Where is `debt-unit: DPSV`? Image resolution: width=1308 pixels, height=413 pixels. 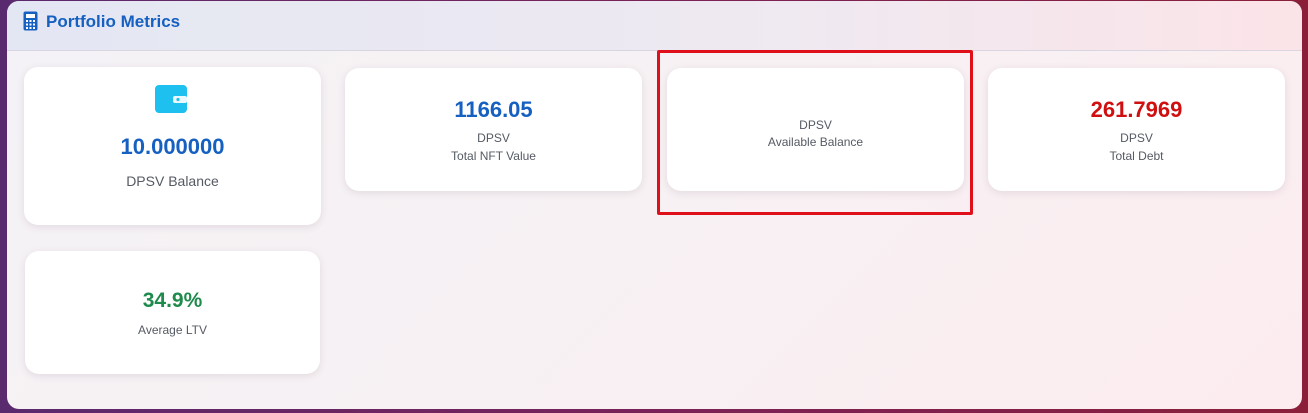
debt-unit: DPSV is located at coordinates (1136, 138).